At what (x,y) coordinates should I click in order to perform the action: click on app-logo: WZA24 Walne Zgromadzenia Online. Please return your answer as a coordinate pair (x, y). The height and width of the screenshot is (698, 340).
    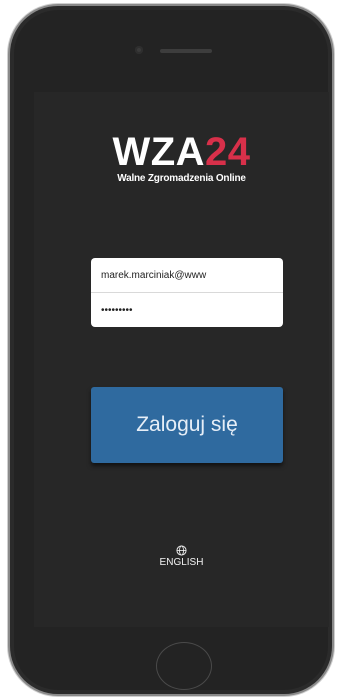
    Looking at the image, I should click on (181, 158).